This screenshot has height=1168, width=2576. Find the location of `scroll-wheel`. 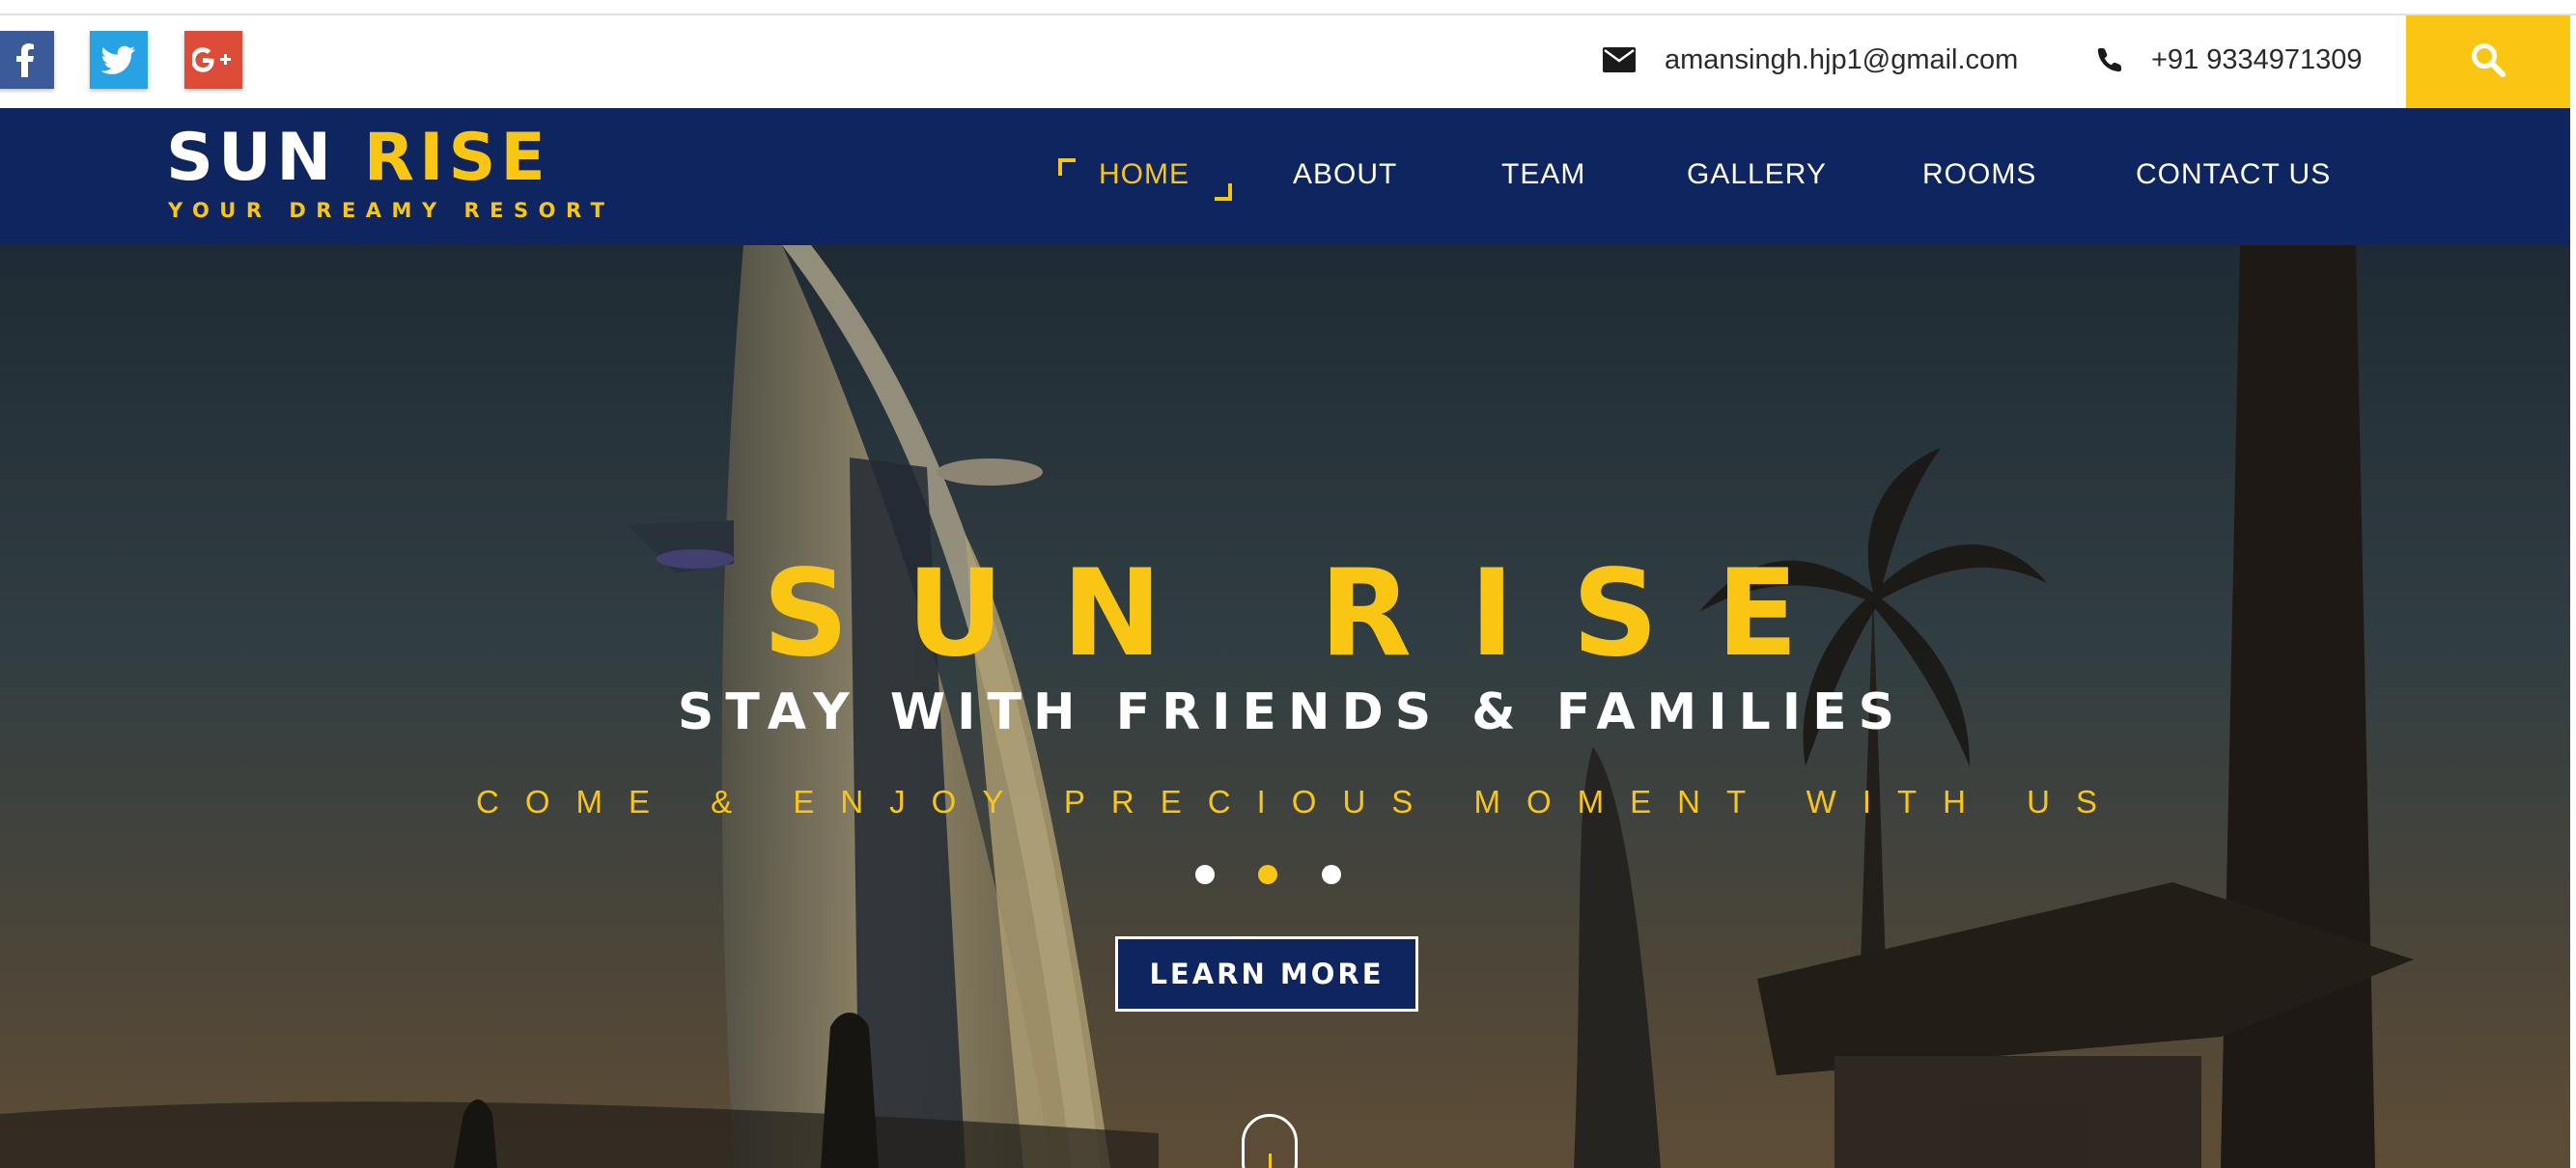

scroll-wheel is located at coordinates (1271, 1161).